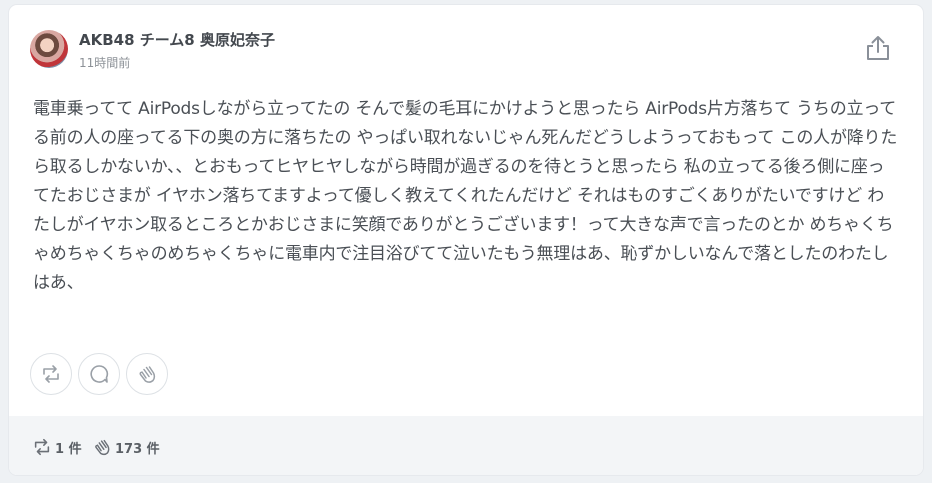 Image resolution: width=932 pixels, height=483 pixels. I want to click on clap-button, so click(147, 374).